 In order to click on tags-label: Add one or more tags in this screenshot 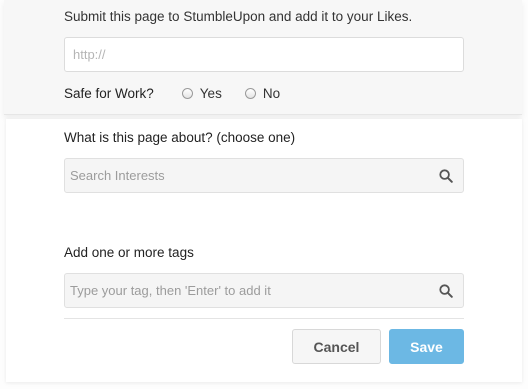, I will do `click(129, 252)`.